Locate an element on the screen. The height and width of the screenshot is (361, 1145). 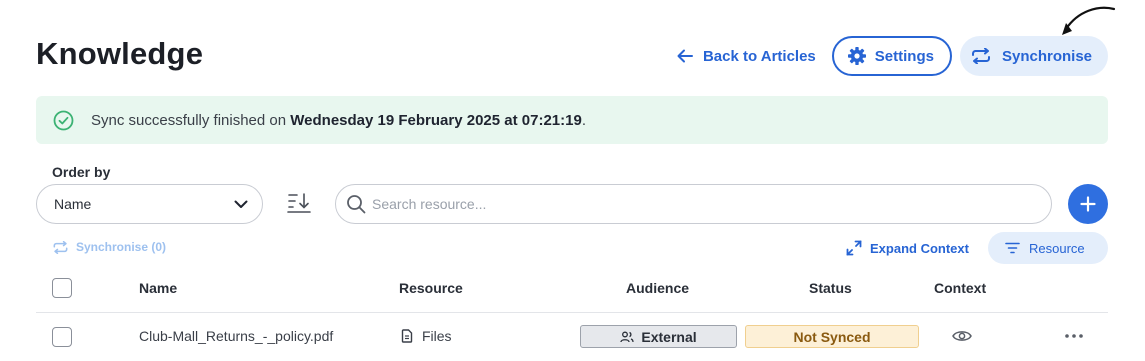
more-horizontal-icon is located at coordinates (1074, 336).